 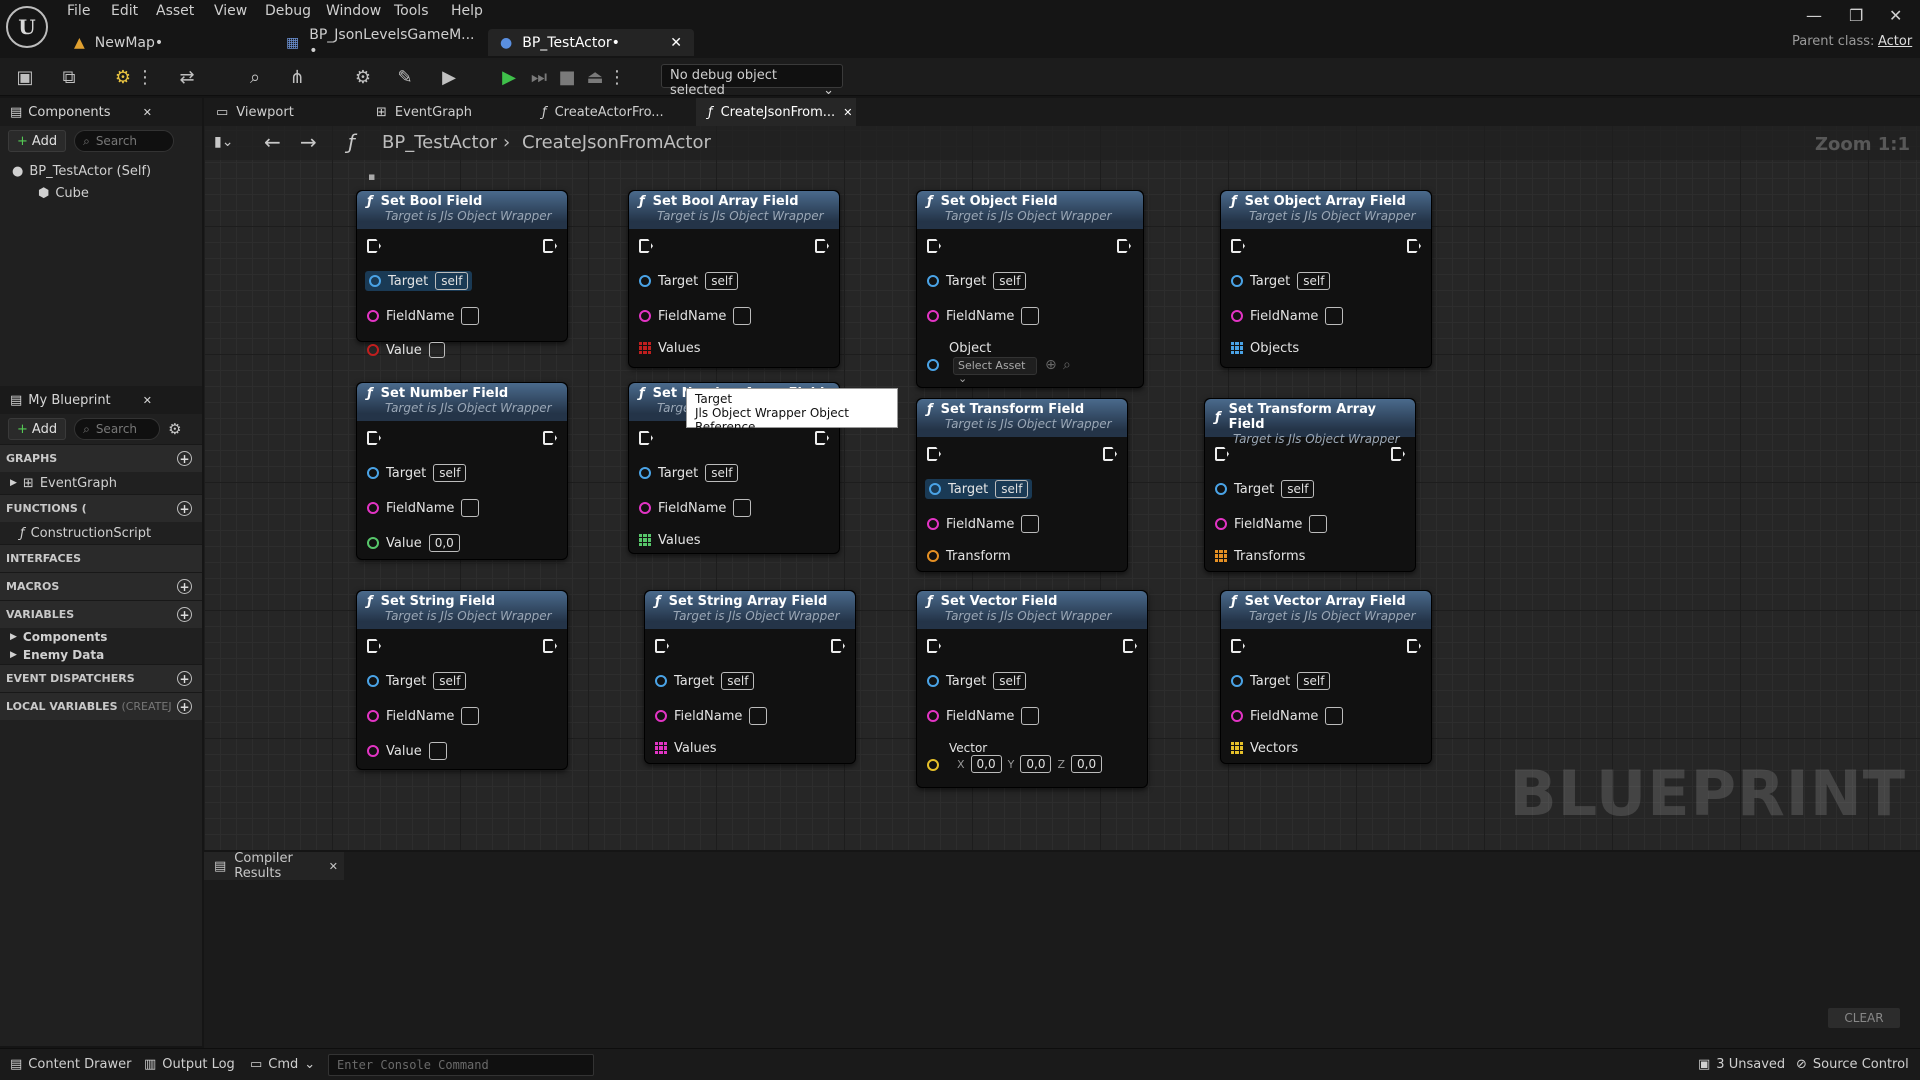 What do you see at coordinates (124, 141) in the screenshot?
I see `components-search-input: ⌕ Search` at bounding box center [124, 141].